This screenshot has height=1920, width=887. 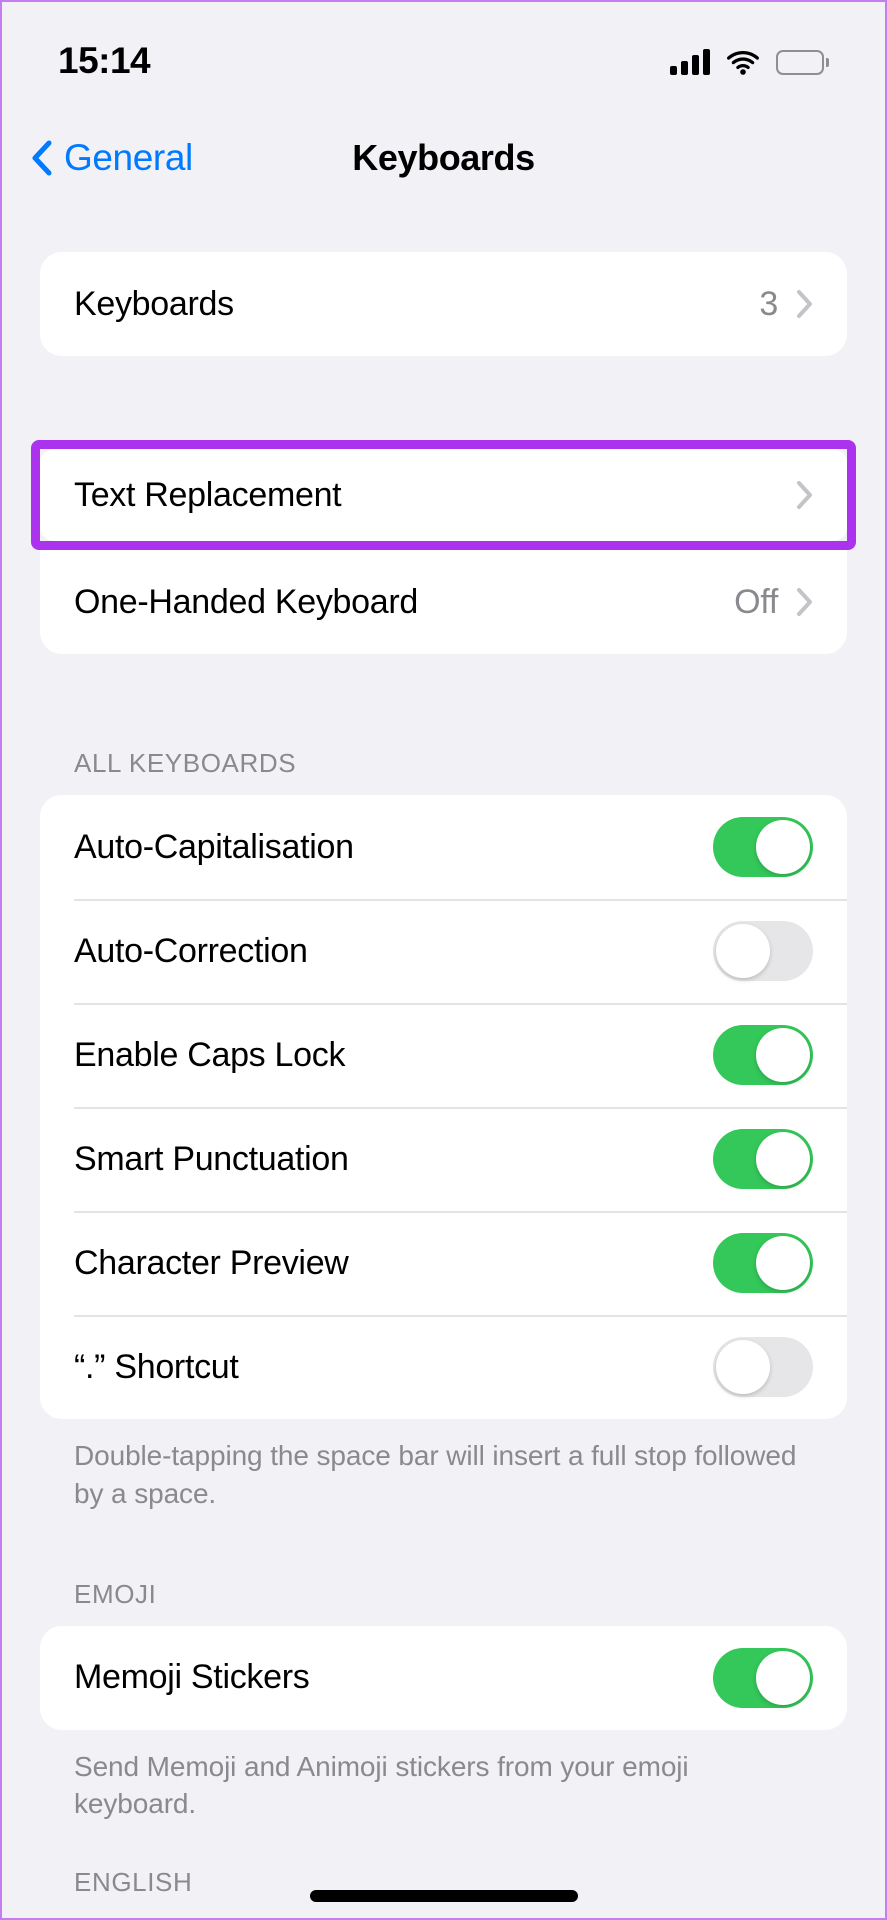 I want to click on row-one-handed-keyboard: One-Handed Keyboard Off, so click(x=443, y=602).